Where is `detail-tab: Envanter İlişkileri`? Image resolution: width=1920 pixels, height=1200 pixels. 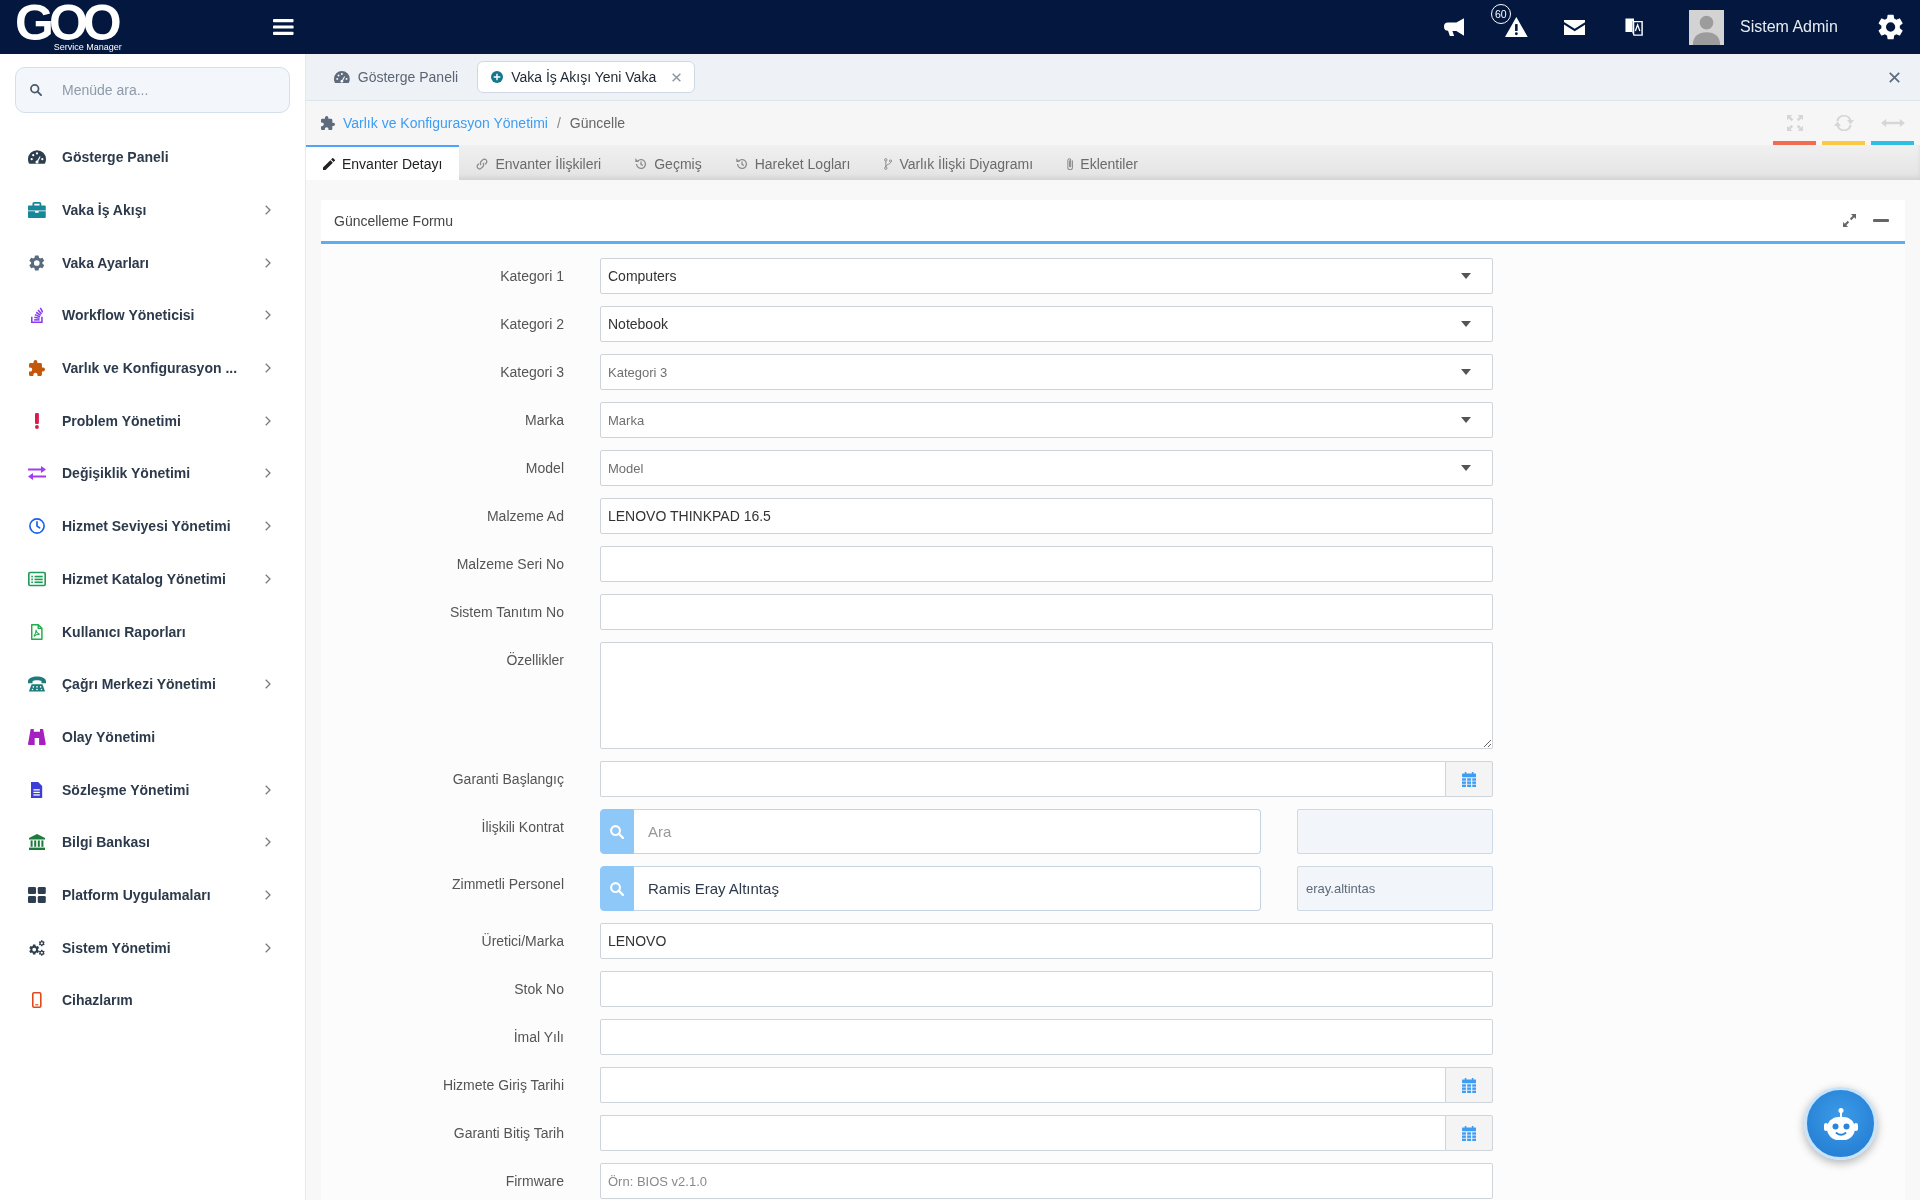
detail-tab: Envanter İlişkileri is located at coordinates (539, 162).